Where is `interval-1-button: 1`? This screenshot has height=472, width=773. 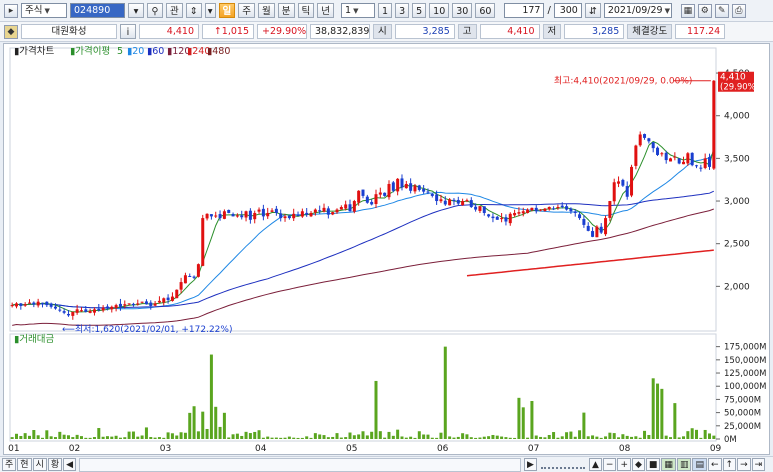
interval-1-button: 1 is located at coordinates (385, 10).